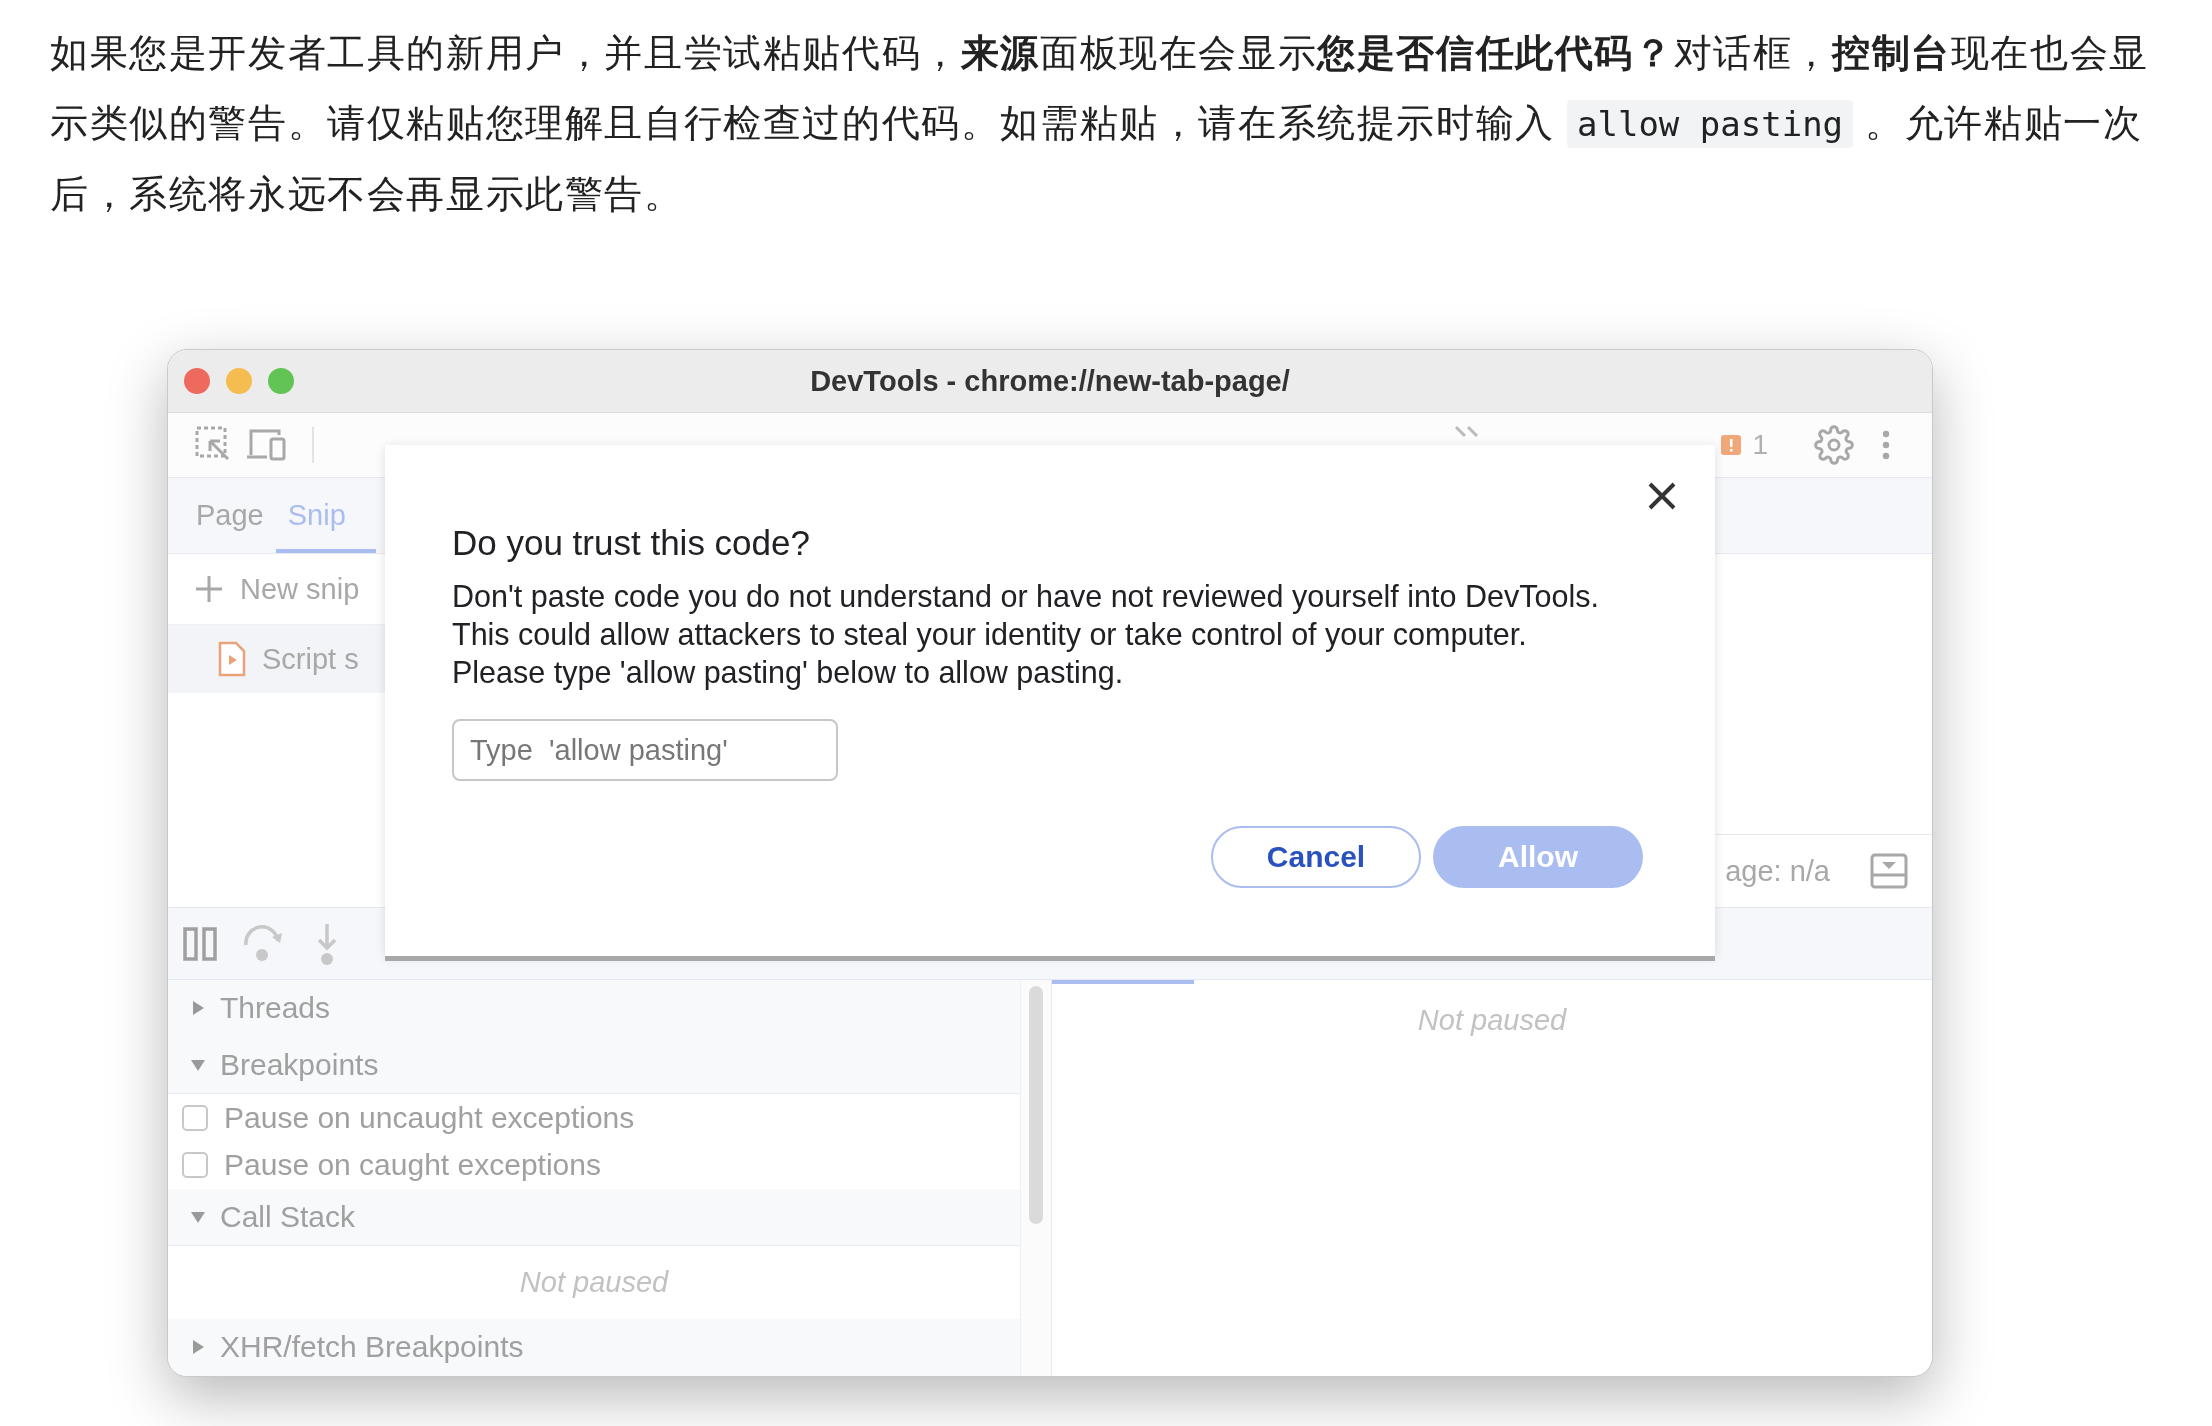 The height and width of the screenshot is (1426, 2212). Describe the element at coordinates (230, 515) in the screenshot. I see `navigator-tab: Page` at that location.